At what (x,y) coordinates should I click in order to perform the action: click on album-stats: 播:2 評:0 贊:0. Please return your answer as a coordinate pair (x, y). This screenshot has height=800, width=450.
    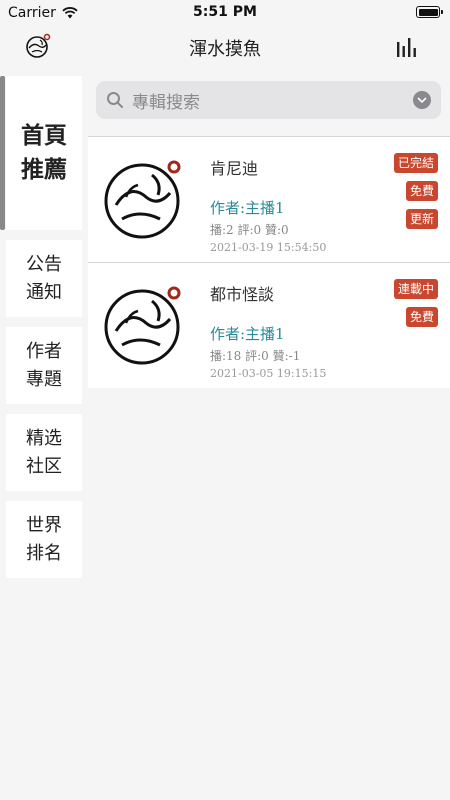
    Looking at the image, I should click on (249, 230).